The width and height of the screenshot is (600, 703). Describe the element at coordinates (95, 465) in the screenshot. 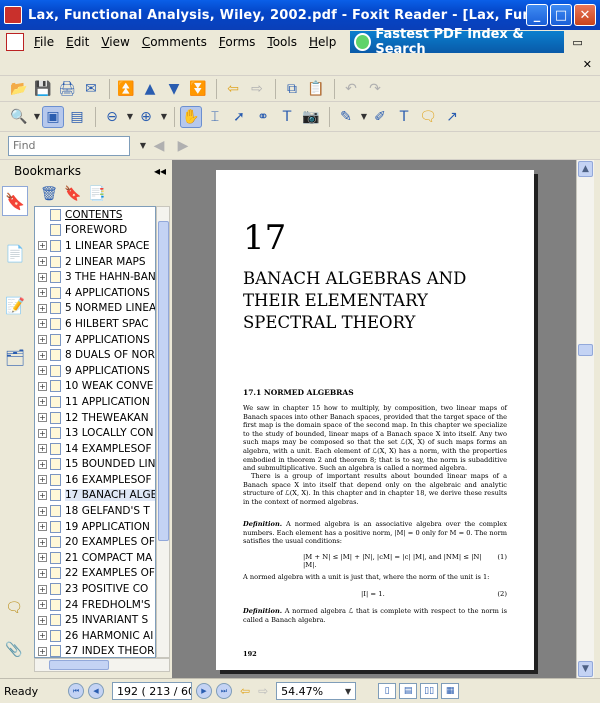

I see `bookmark-item: +15 BOUNDED LIN` at that location.